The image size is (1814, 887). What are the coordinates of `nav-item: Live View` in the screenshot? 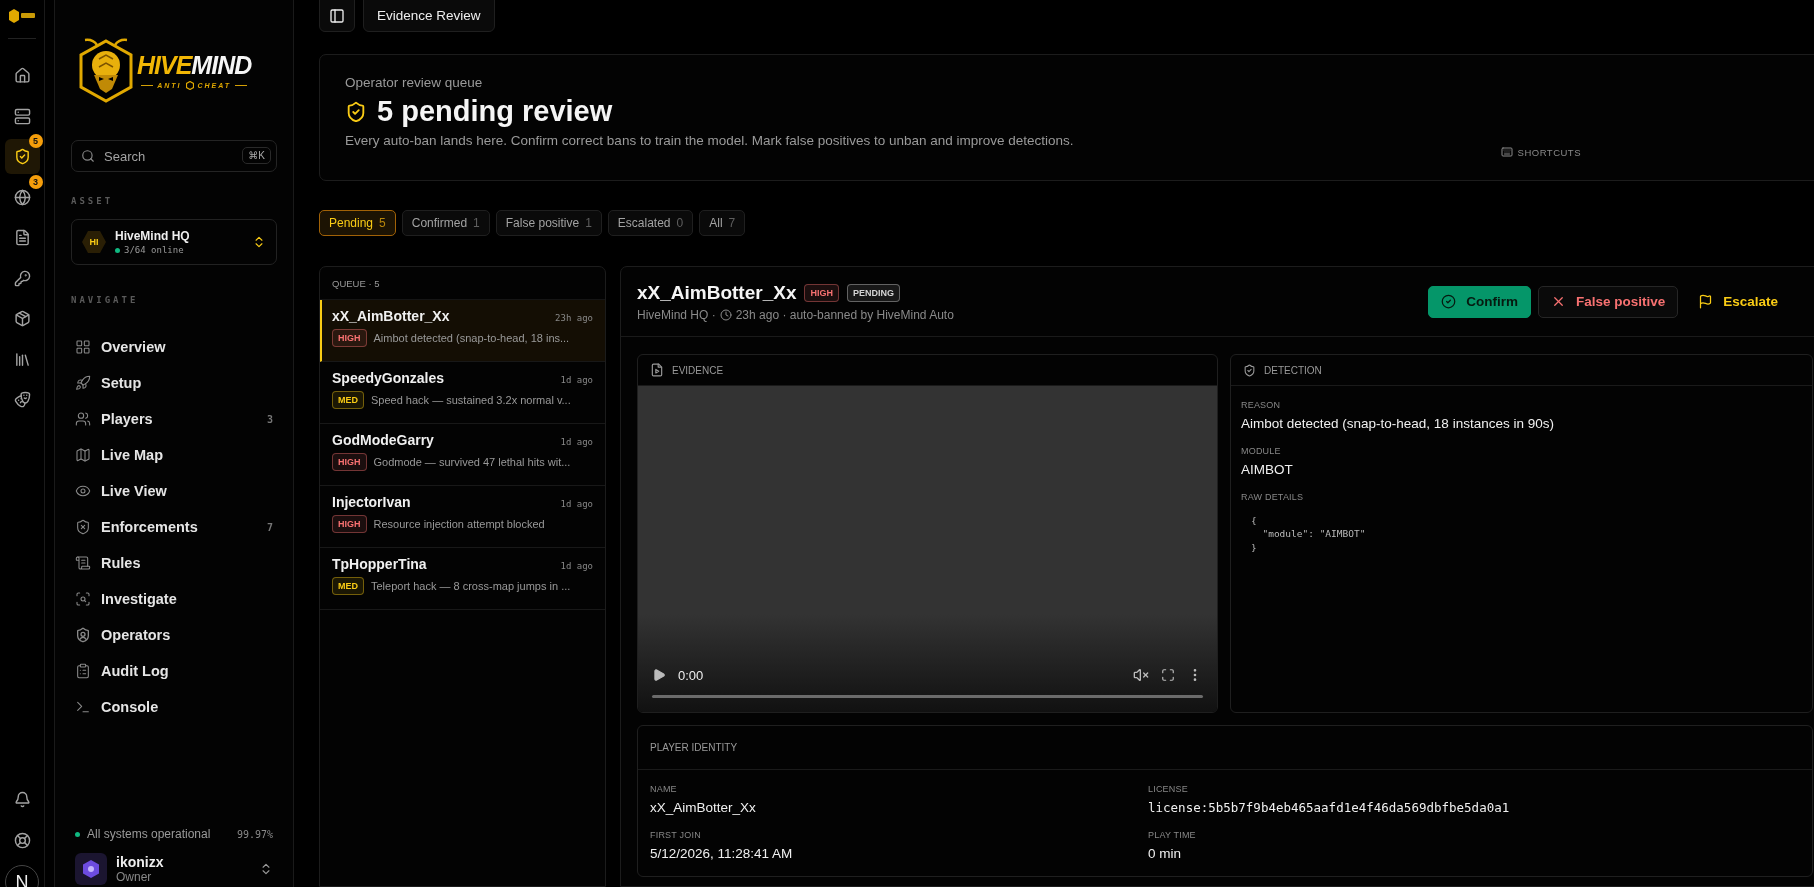 It's located at (174, 491).